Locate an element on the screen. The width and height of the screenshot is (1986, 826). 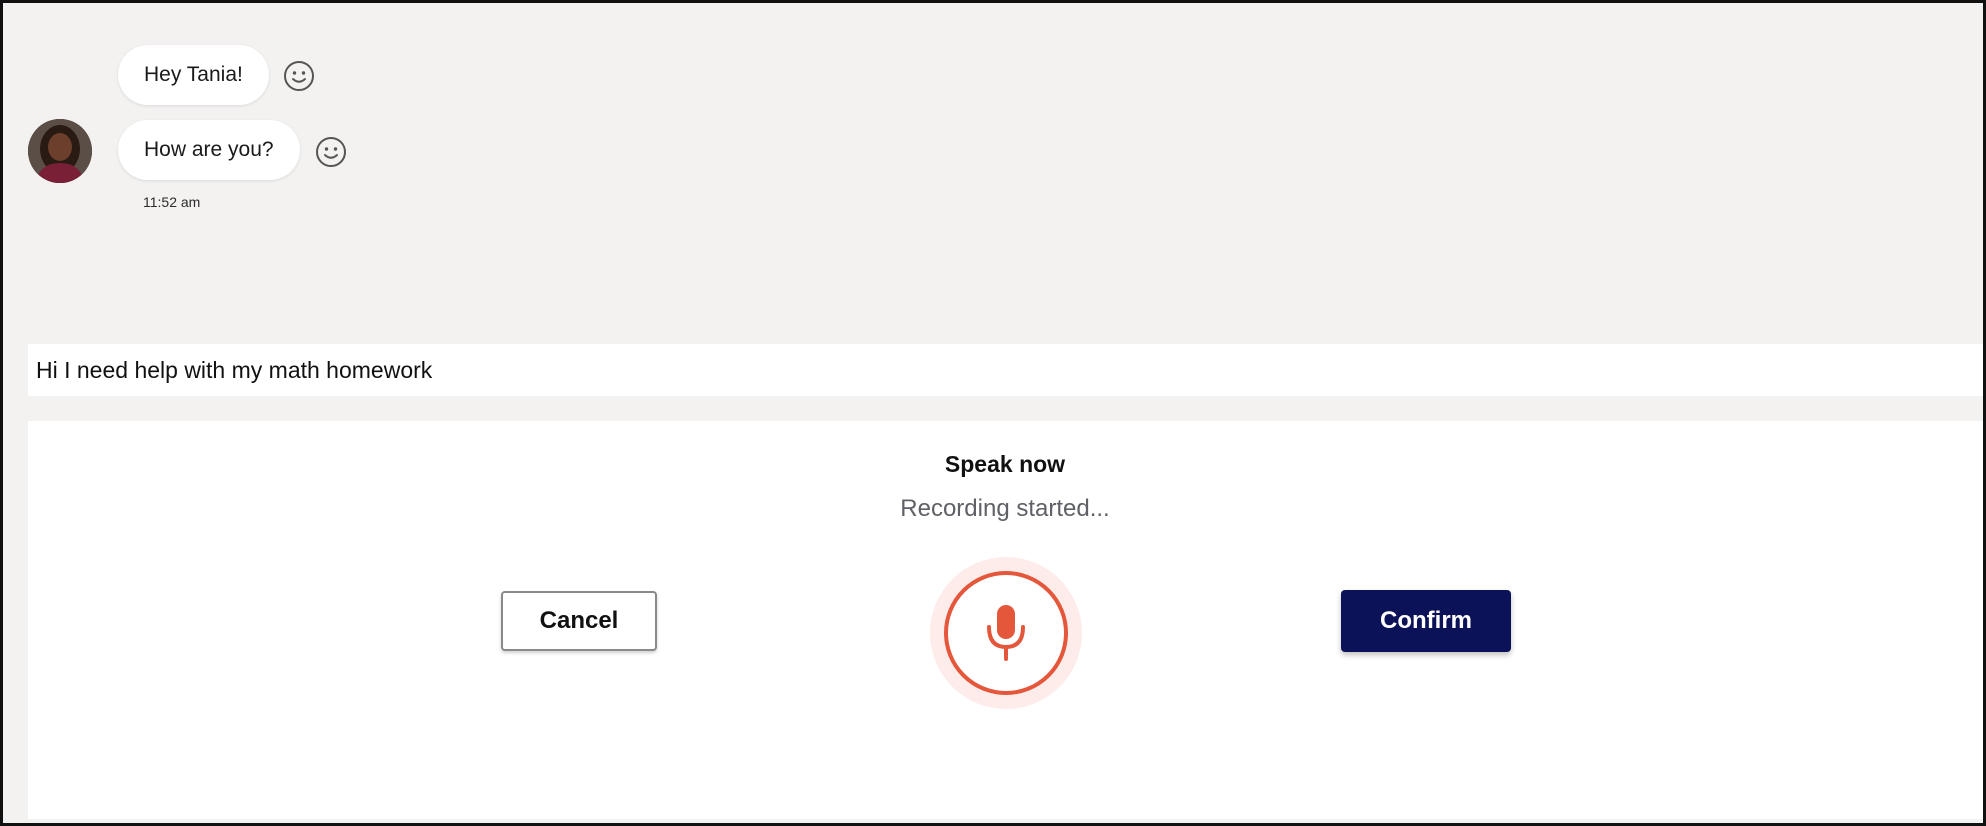
speak-now-title: Speak now is located at coordinates (1005, 464).